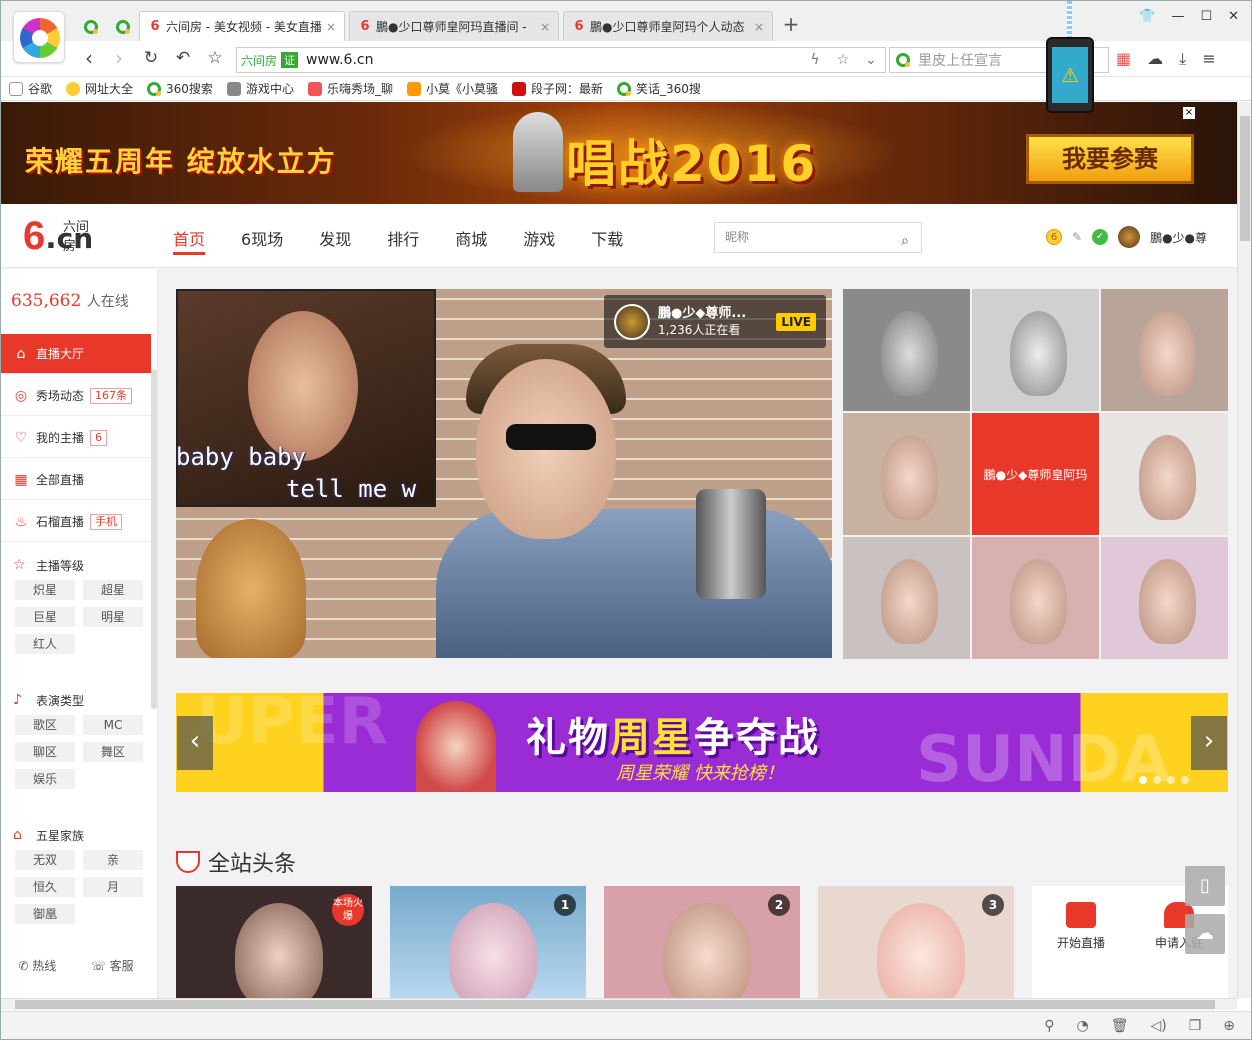  What do you see at coordinates (76, 354) in the screenshot?
I see `sidebar-item-live-hall: ⌂ 直播大厅` at bounding box center [76, 354].